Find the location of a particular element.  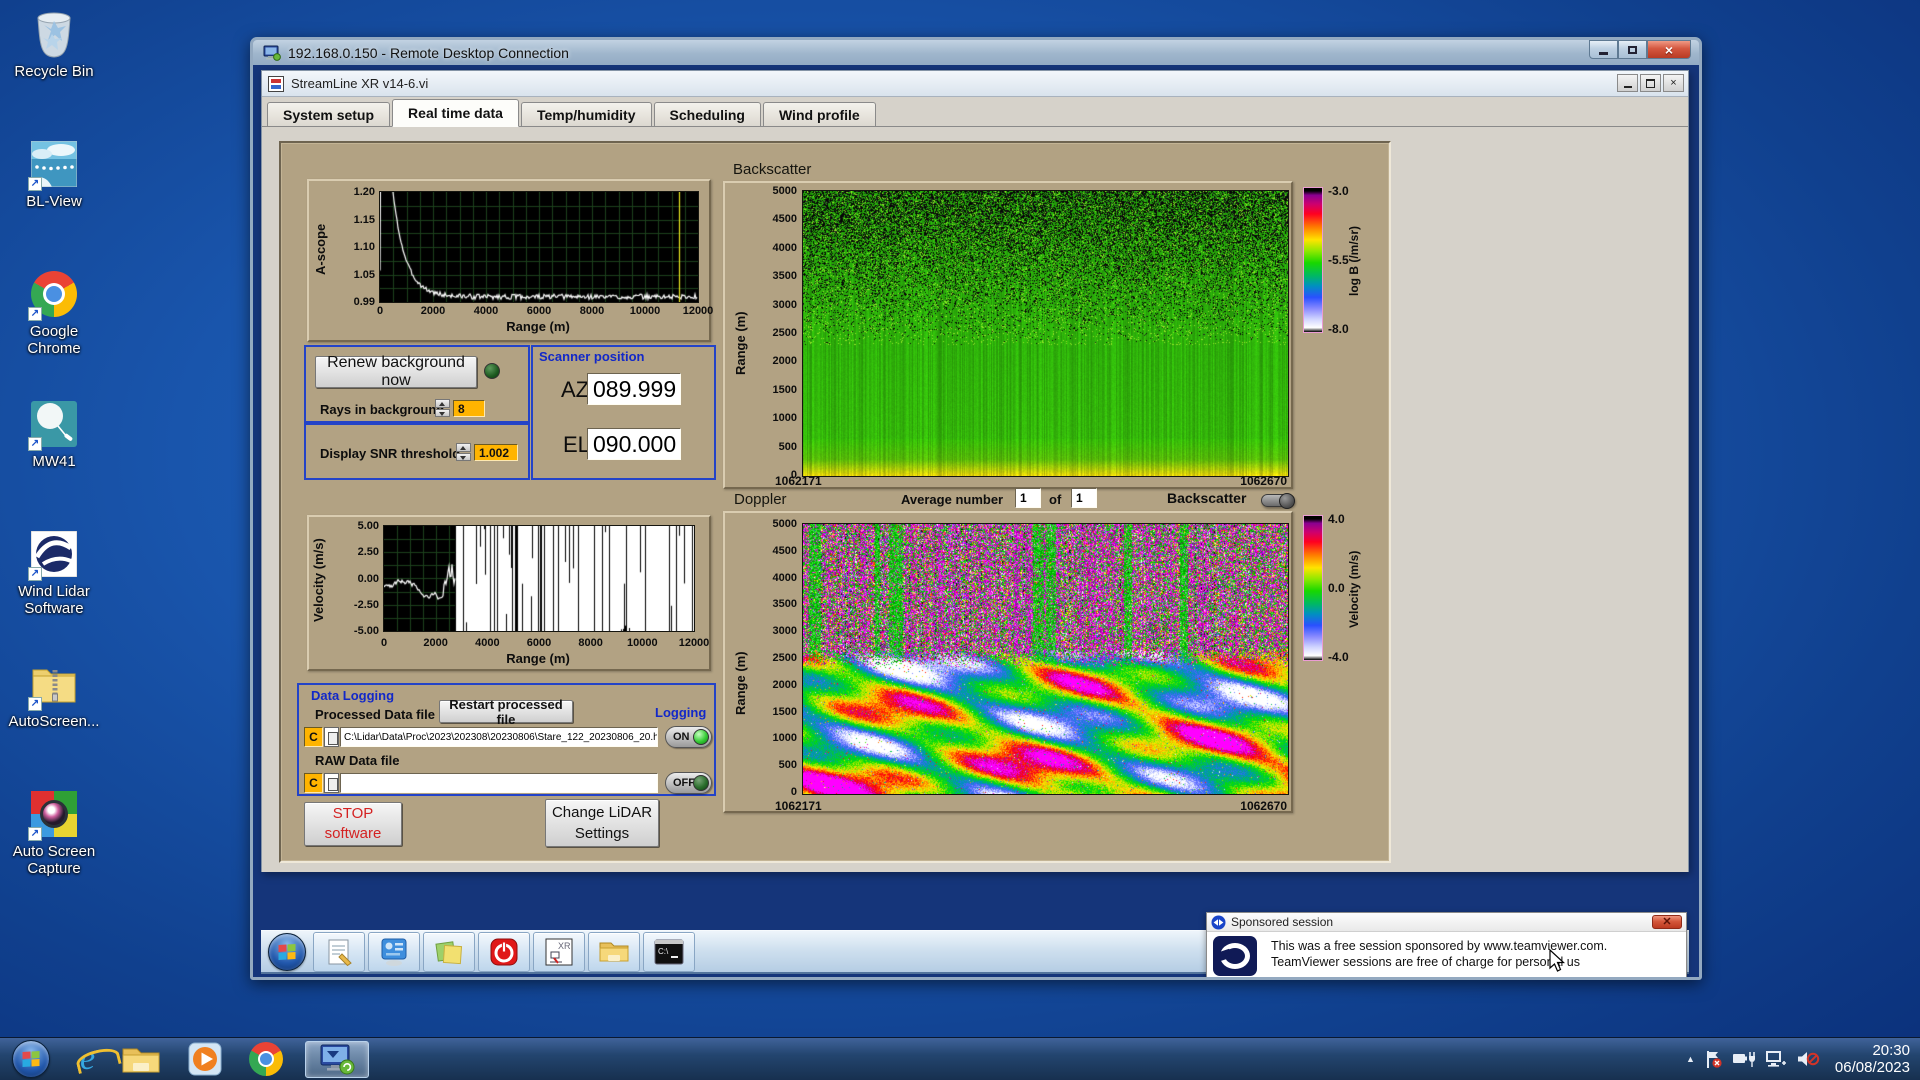

desktop-icon-label: Wind Lidar Software is located at coordinates (54, 600).